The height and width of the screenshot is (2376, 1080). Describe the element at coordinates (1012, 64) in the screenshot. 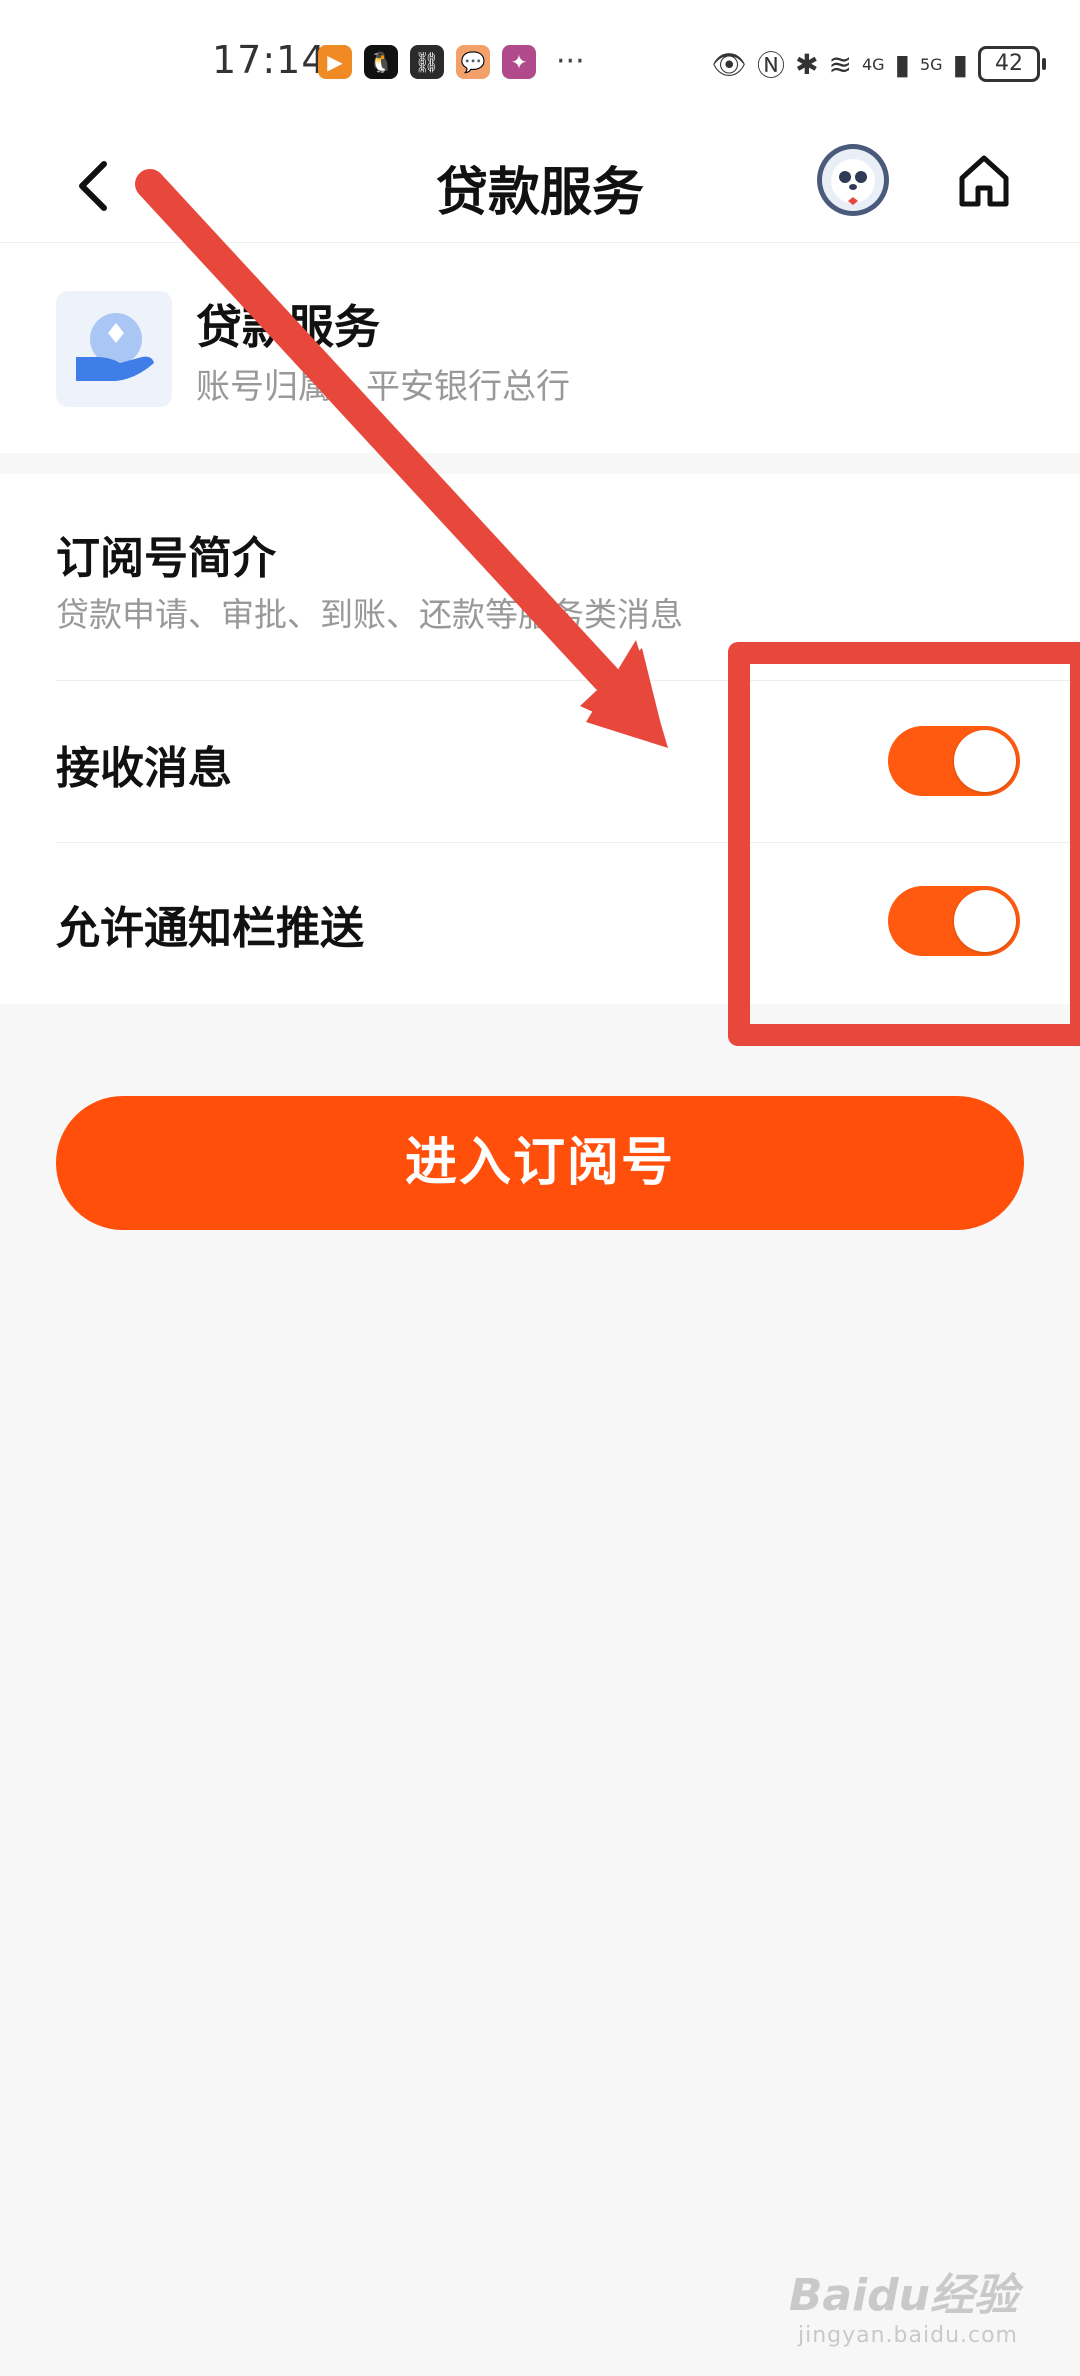

I see `battery-icon: 42` at that location.